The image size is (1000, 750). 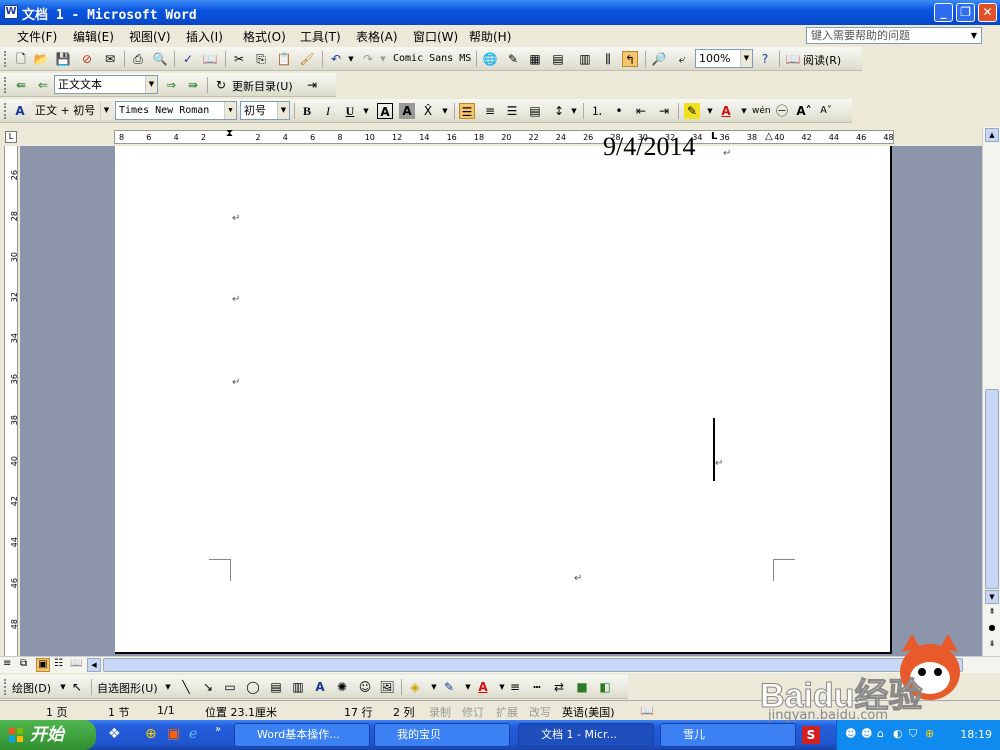 I want to click on text-box-icon: ▤, so click(x=276, y=687).